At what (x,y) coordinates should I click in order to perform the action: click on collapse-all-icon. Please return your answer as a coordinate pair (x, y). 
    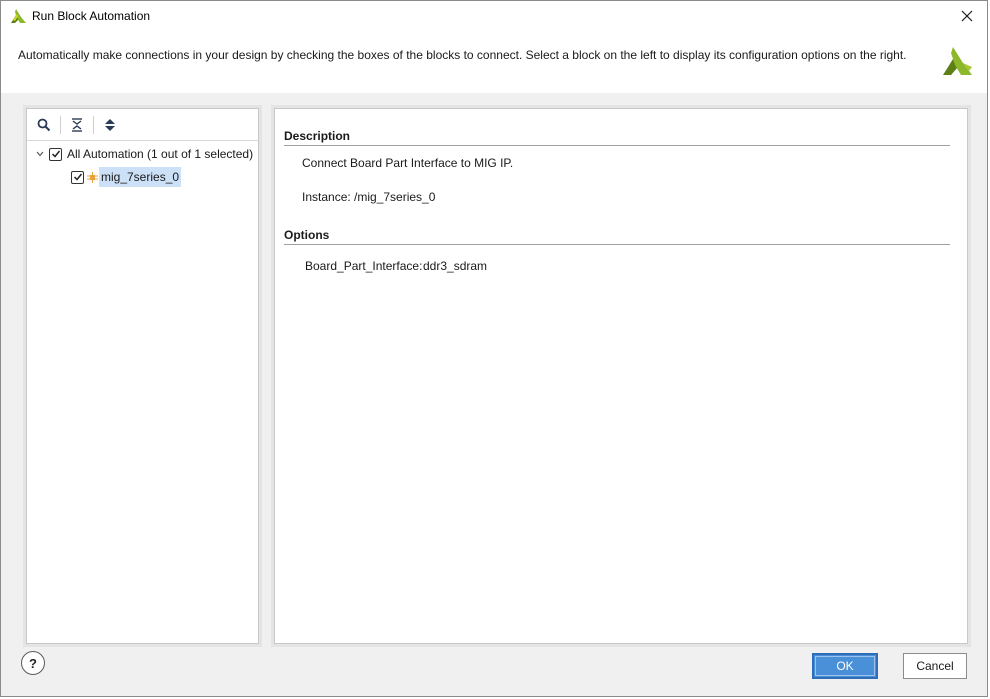
    Looking at the image, I should click on (77, 125).